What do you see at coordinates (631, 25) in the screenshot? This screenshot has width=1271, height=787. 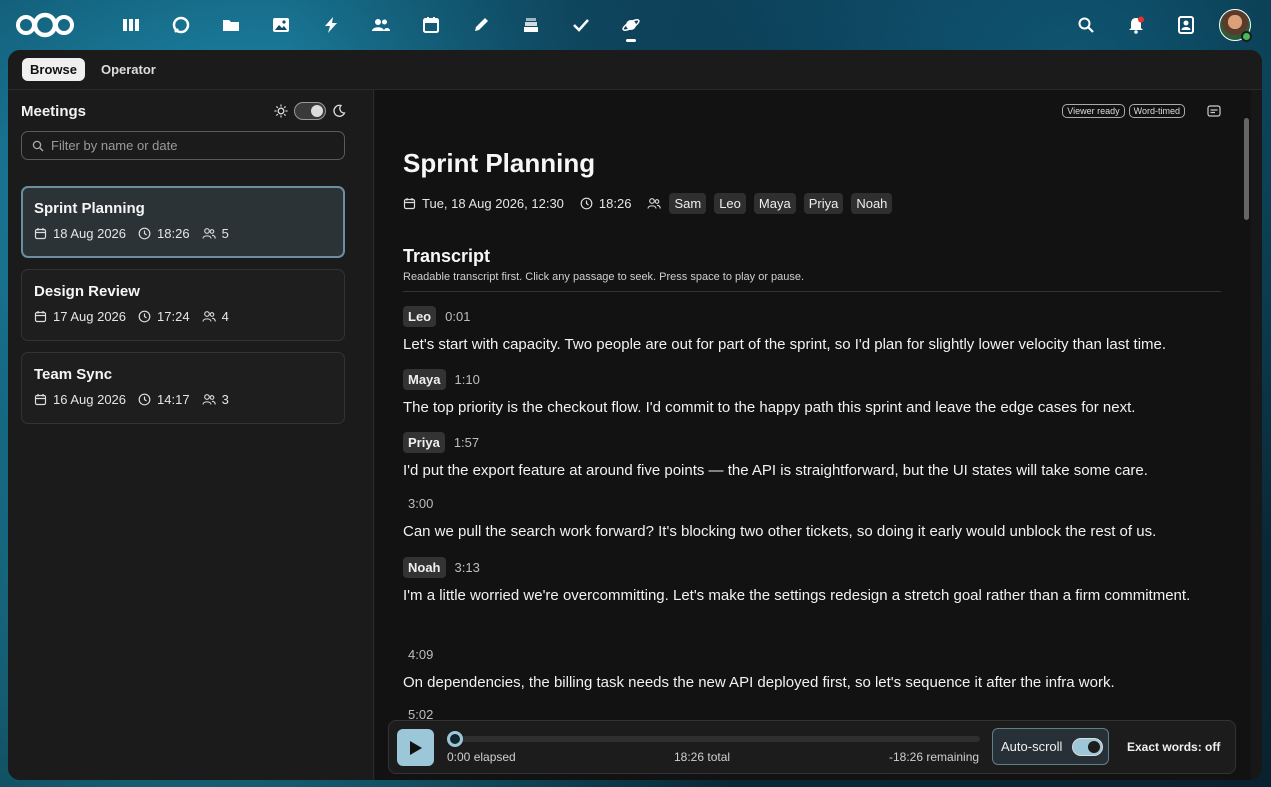 I see `meetings-icon` at bounding box center [631, 25].